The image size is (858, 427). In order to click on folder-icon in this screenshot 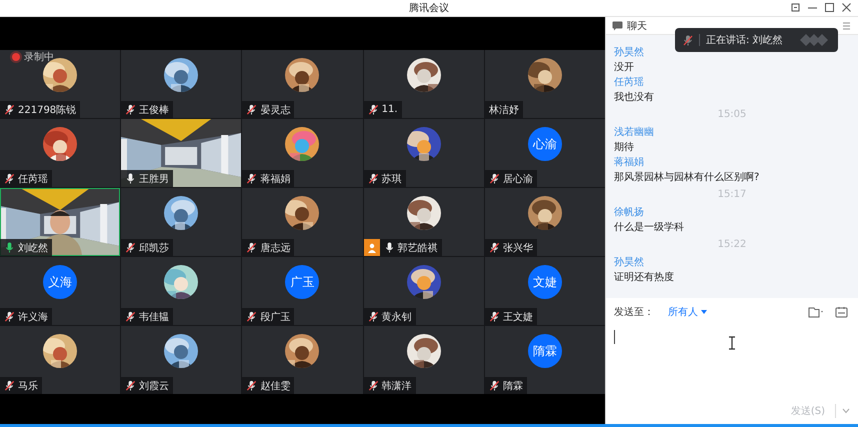, I will do `click(816, 312)`.